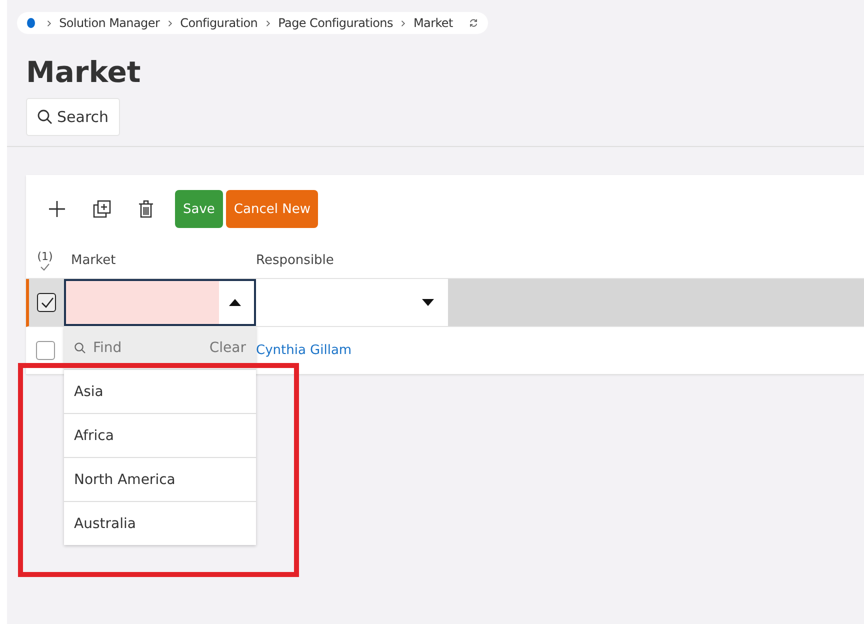  Describe the element at coordinates (73, 117) in the screenshot. I see `search-button: Search` at that location.